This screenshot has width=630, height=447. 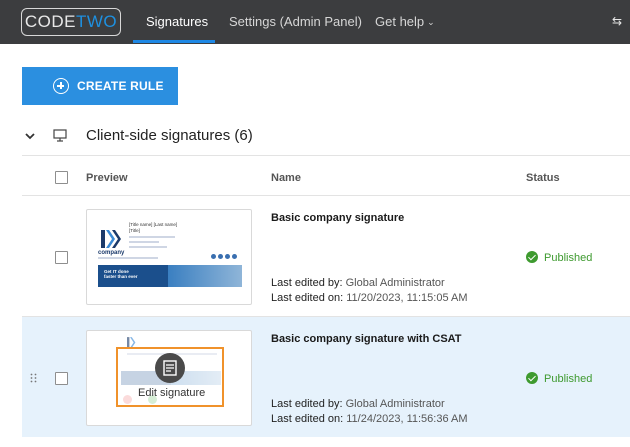 What do you see at coordinates (30, 136) in the screenshot?
I see `chevron-down-icon` at bounding box center [30, 136].